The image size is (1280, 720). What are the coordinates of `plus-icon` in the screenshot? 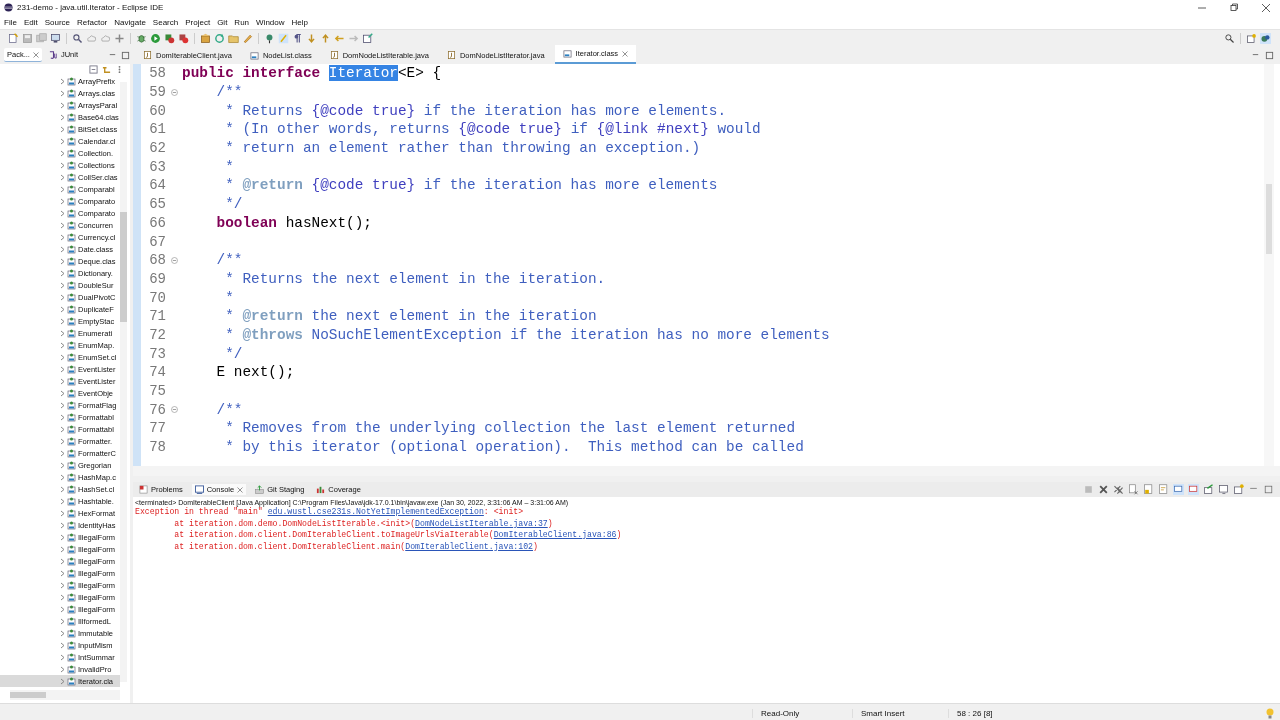 It's located at (119, 38).